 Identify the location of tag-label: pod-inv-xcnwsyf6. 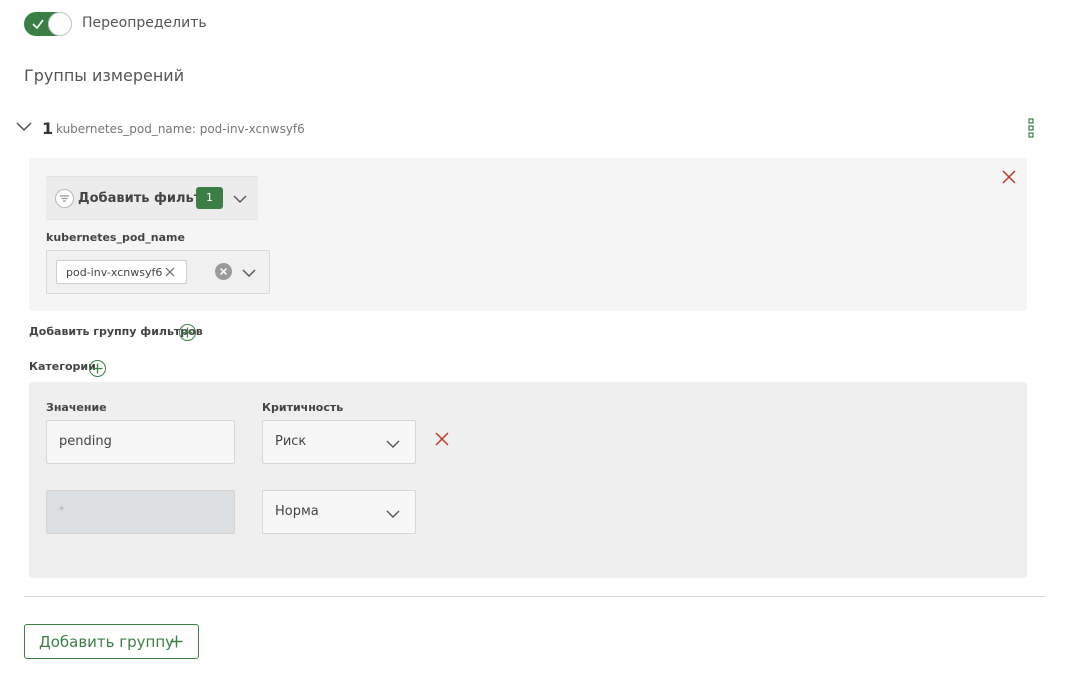
(114, 272).